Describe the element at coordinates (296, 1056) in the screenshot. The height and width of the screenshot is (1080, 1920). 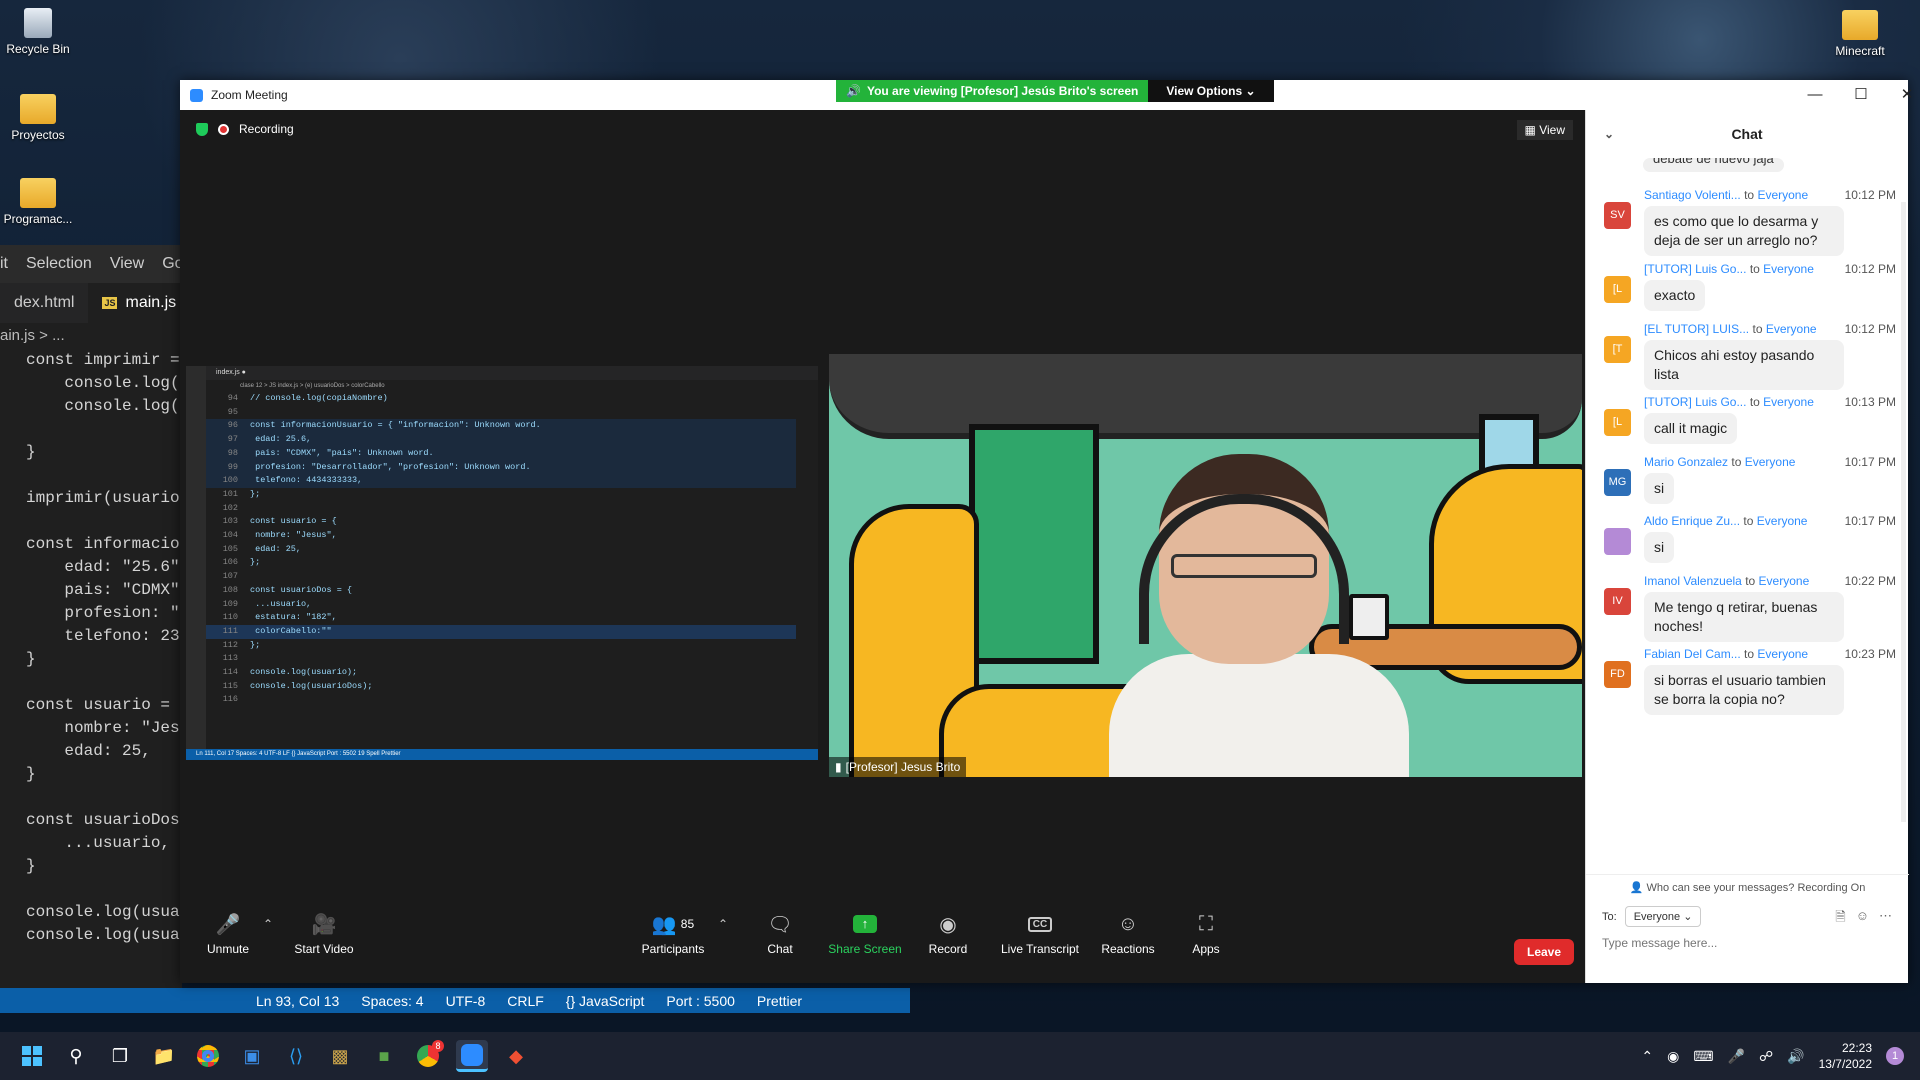
I see `vscode-icon: ⟨⟩` at that location.